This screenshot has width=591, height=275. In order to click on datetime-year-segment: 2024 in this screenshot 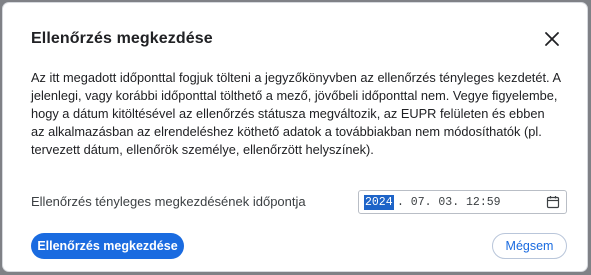, I will do `click(379, 202)`.